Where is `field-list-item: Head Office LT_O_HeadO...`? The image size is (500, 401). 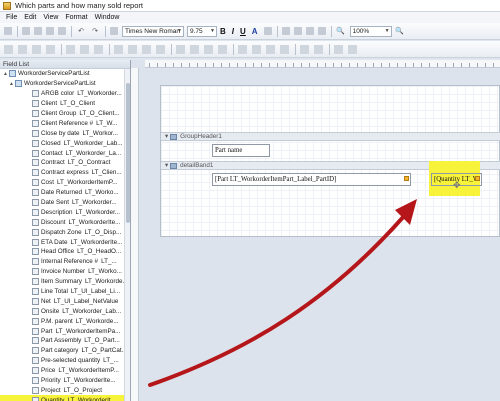 field-list-item: Head Office LT_O_HeadO... is located at coordinates (65, 252).